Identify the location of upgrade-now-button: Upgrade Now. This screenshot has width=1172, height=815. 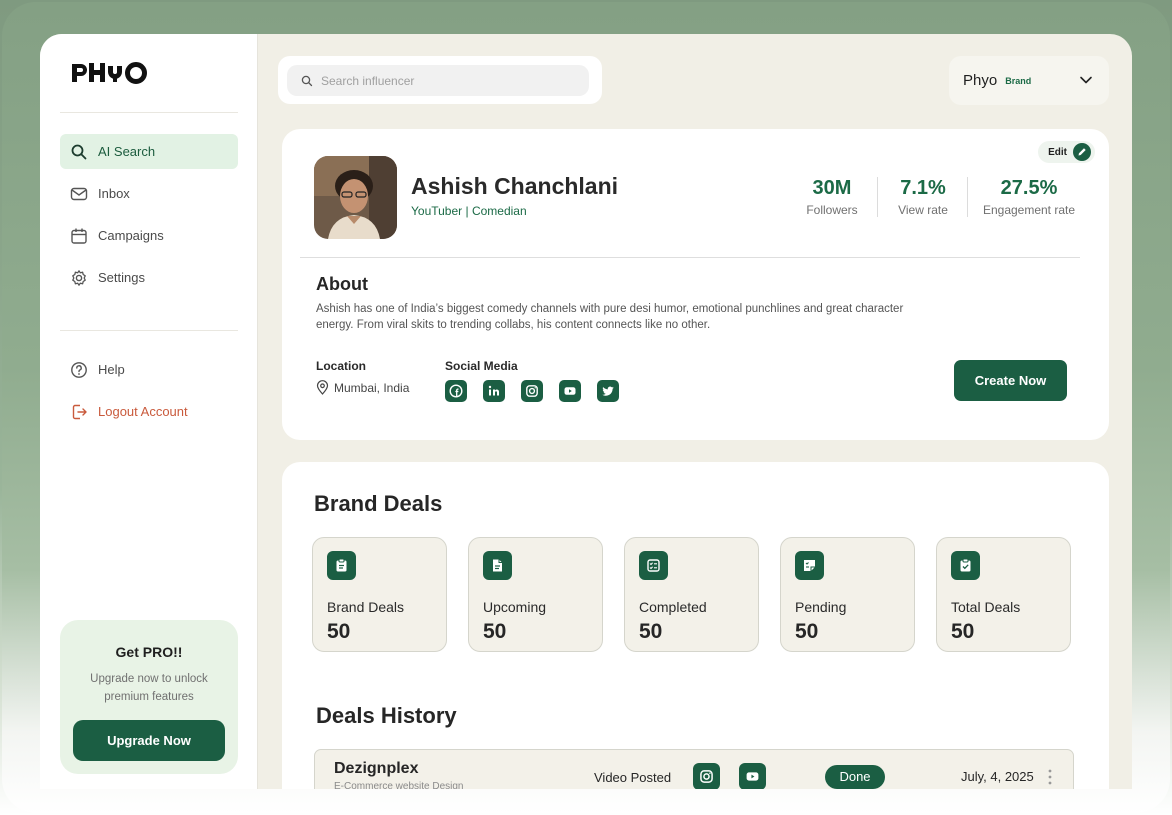
(149, 740).